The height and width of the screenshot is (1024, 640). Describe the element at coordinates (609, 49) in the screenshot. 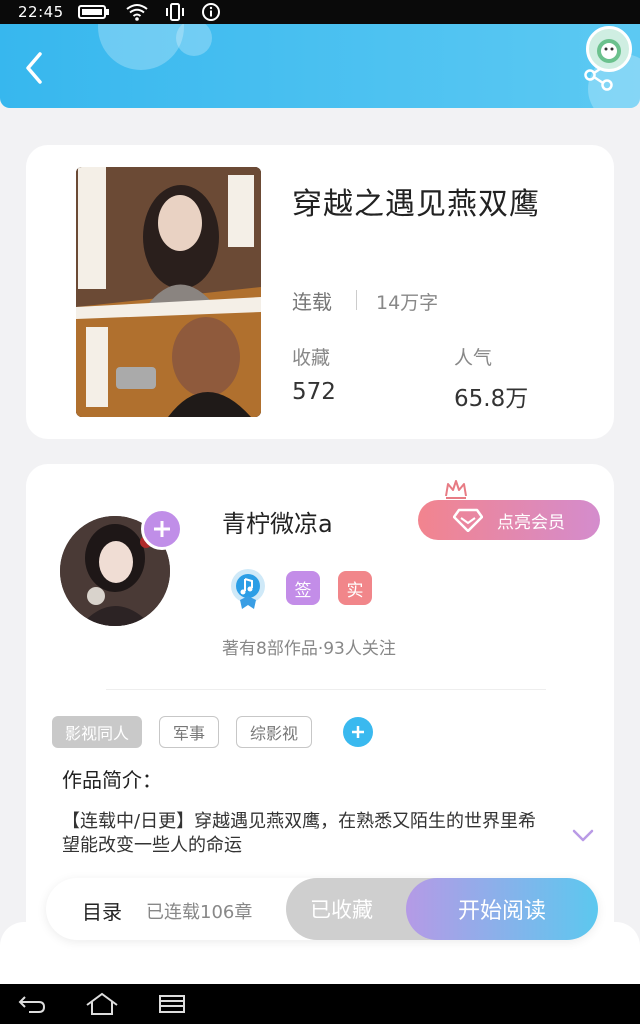

I see `floating-mascot-icon` at that location.